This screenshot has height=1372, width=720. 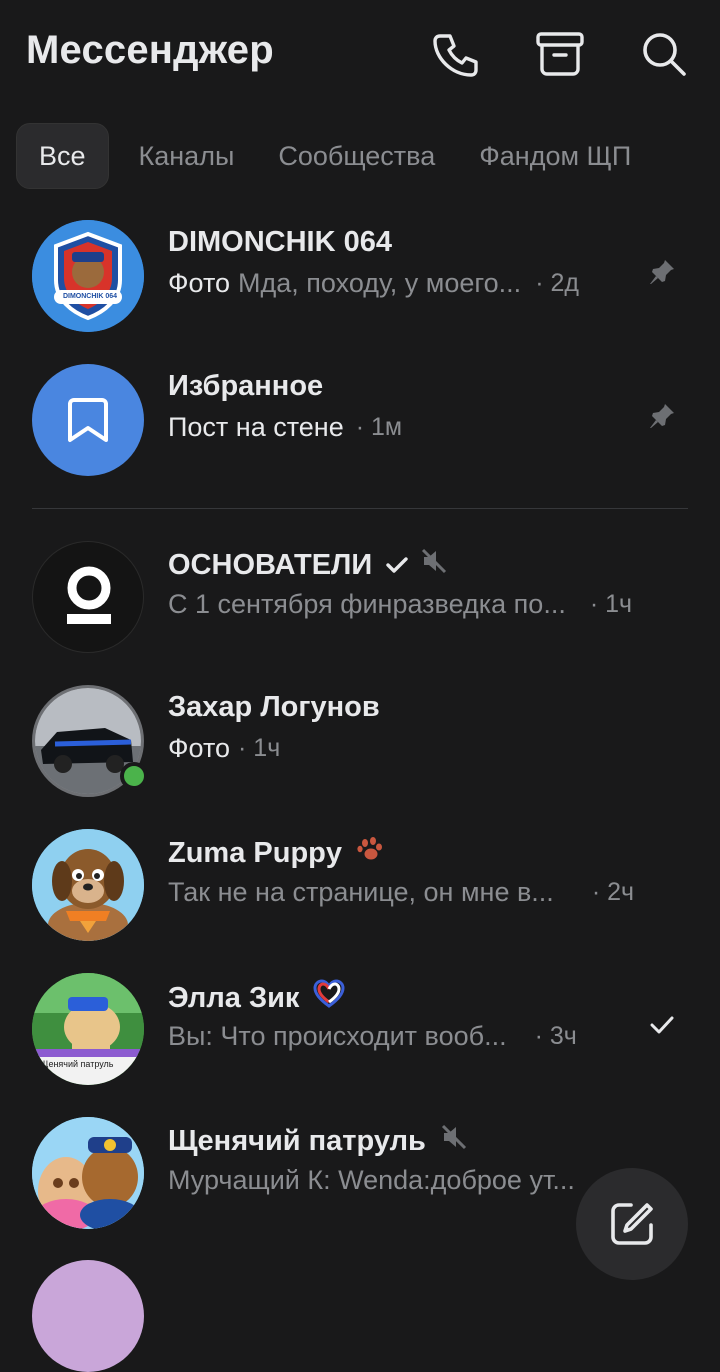 What do you see at coordinates (360, 741) in the screenshot?
I see `chat-row: Захар Логунов Фото · 1ч` at bounding box center [360, 741].